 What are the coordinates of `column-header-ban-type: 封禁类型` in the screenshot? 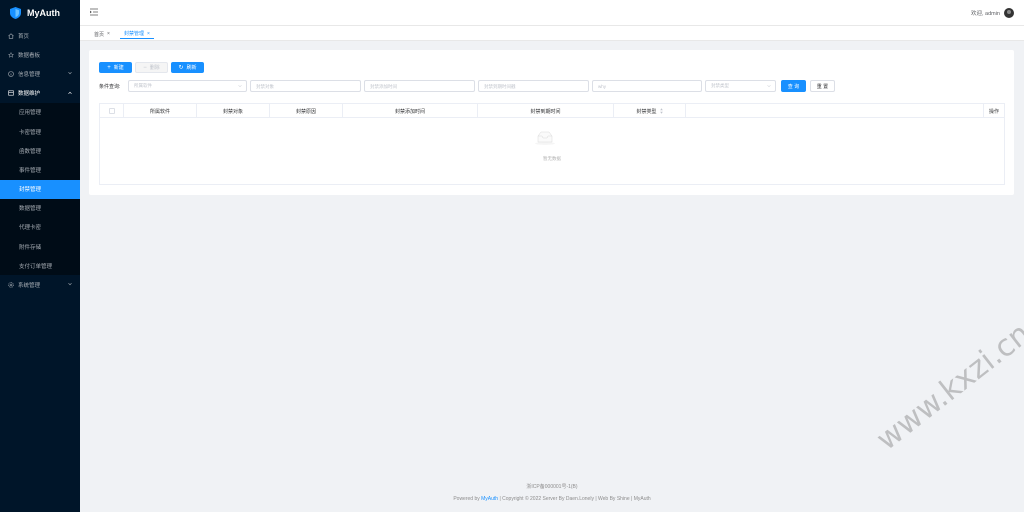 It's located at (650, 111).